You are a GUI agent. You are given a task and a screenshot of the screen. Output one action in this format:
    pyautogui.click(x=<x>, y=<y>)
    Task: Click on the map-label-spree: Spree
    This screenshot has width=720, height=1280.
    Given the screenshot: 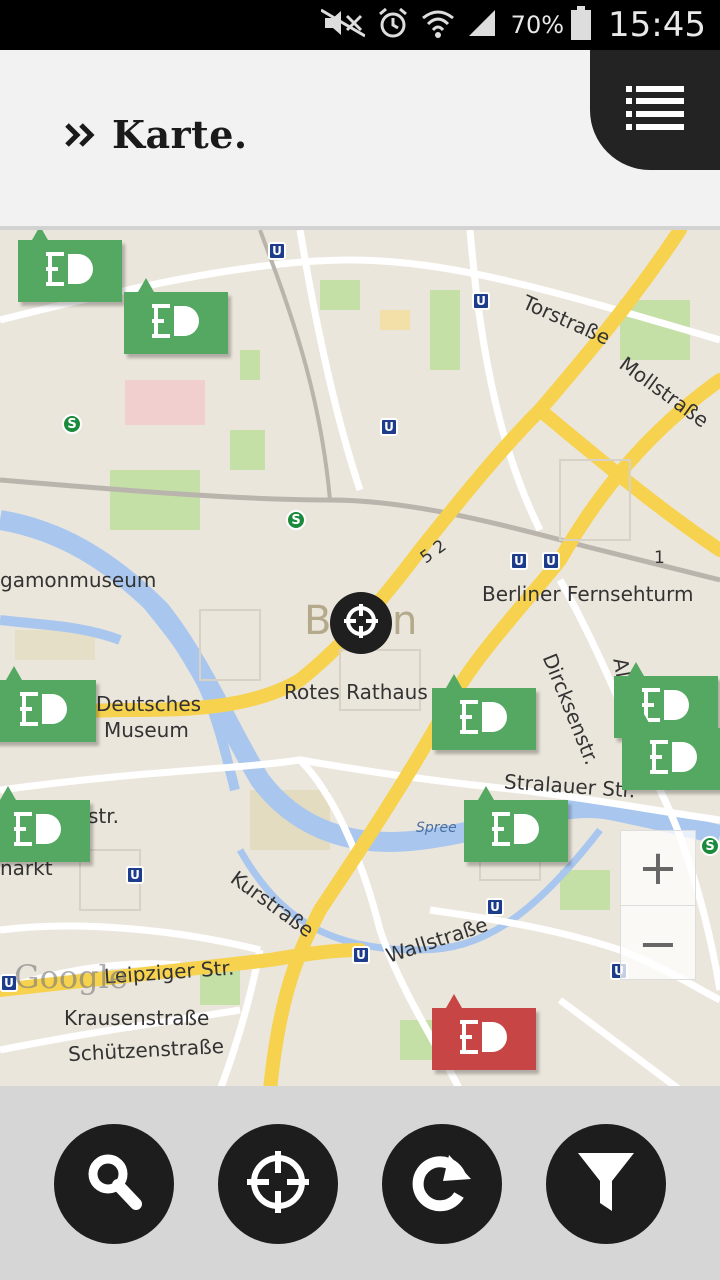 What is the action you would take?
    pyautogui.click(x=436, y=828)
    